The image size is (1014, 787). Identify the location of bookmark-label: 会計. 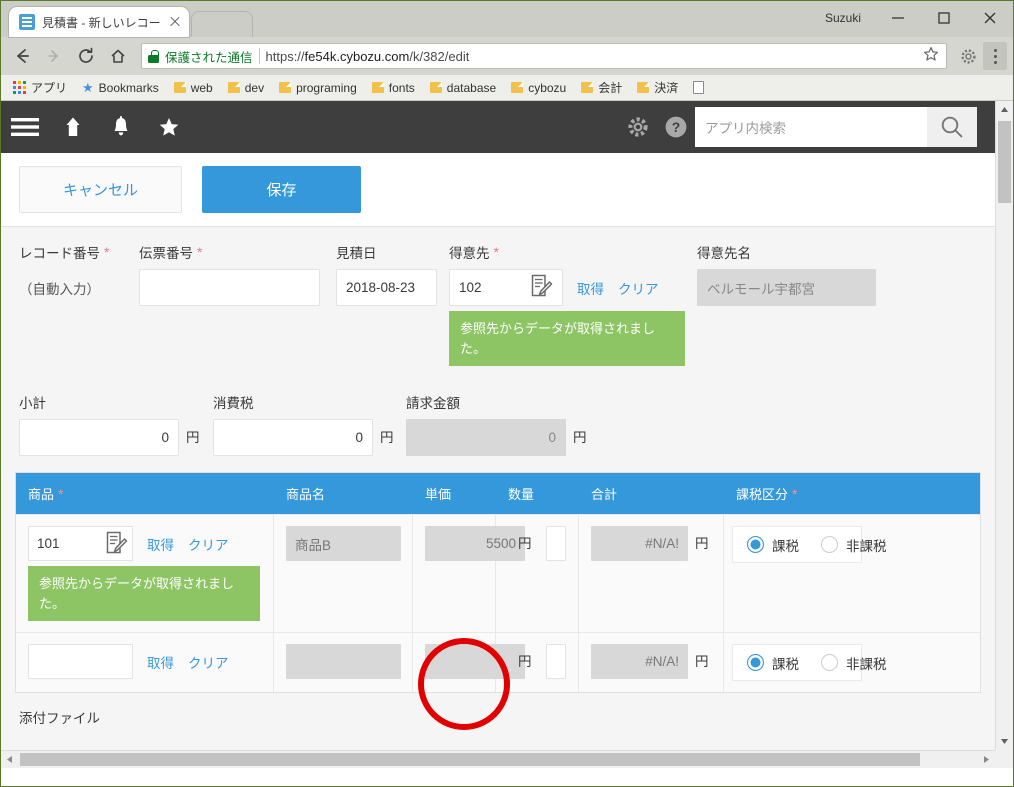
(610, 88).